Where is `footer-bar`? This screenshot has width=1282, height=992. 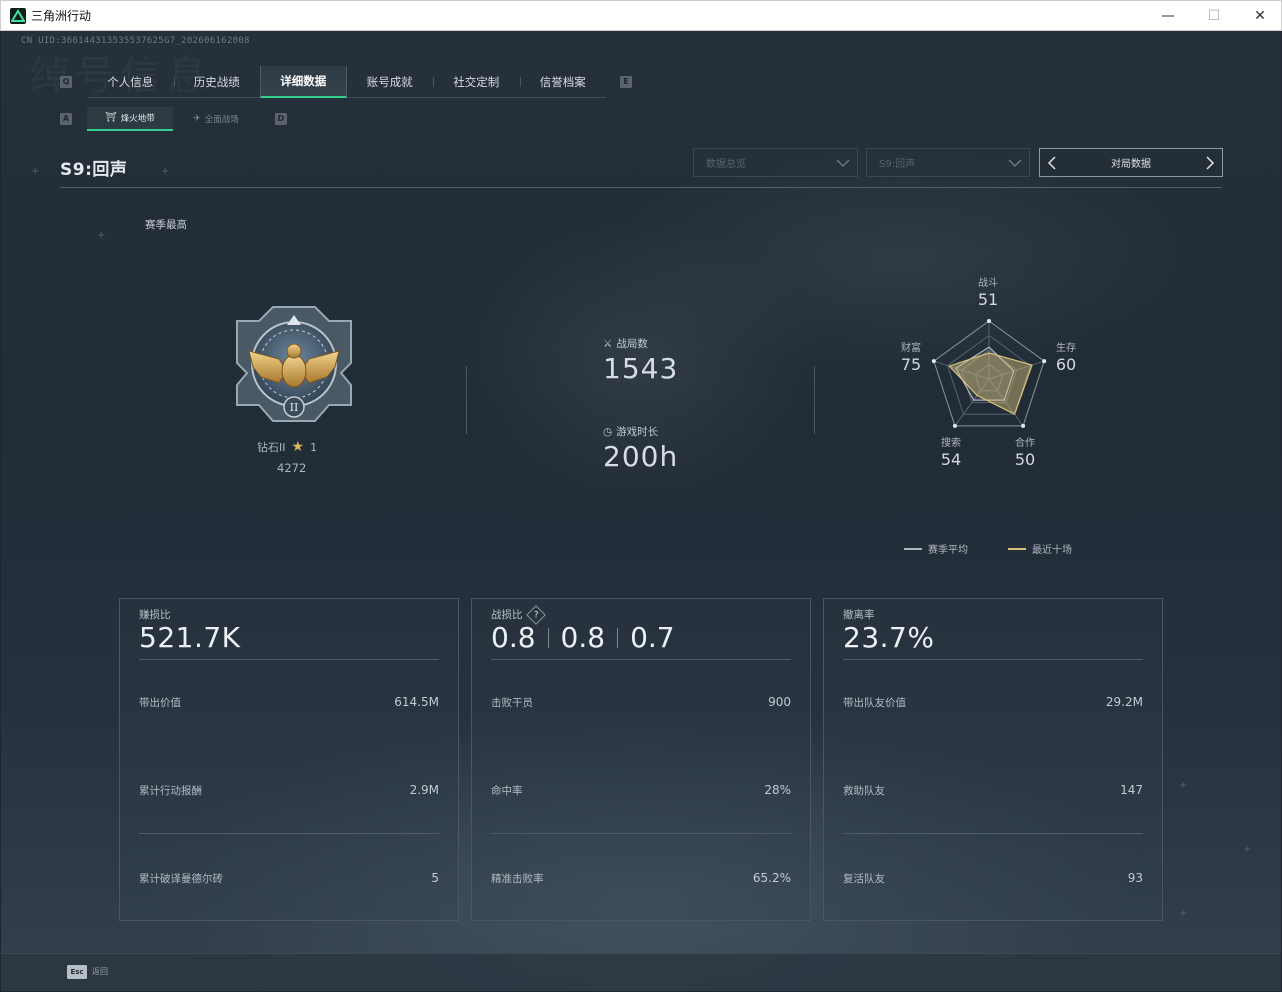 footer-bar is located at coordinates (641, 972).